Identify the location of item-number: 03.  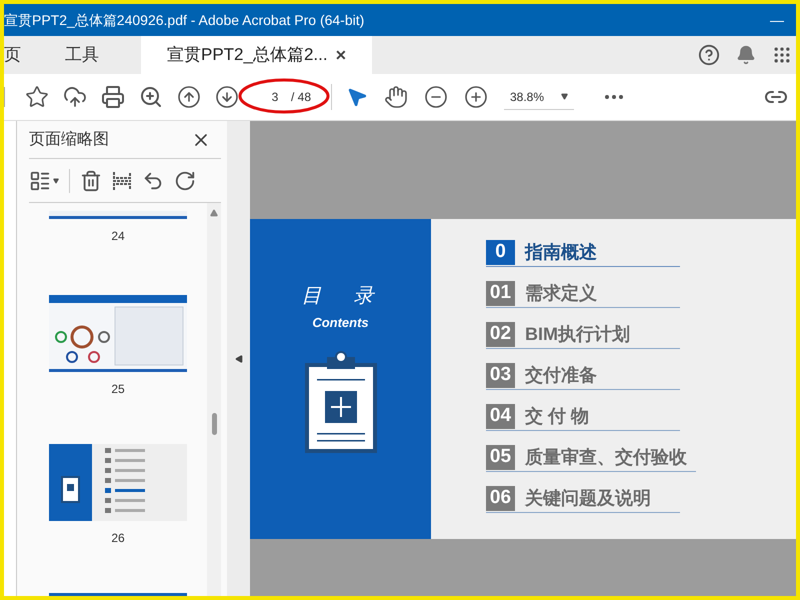
(500, 375).